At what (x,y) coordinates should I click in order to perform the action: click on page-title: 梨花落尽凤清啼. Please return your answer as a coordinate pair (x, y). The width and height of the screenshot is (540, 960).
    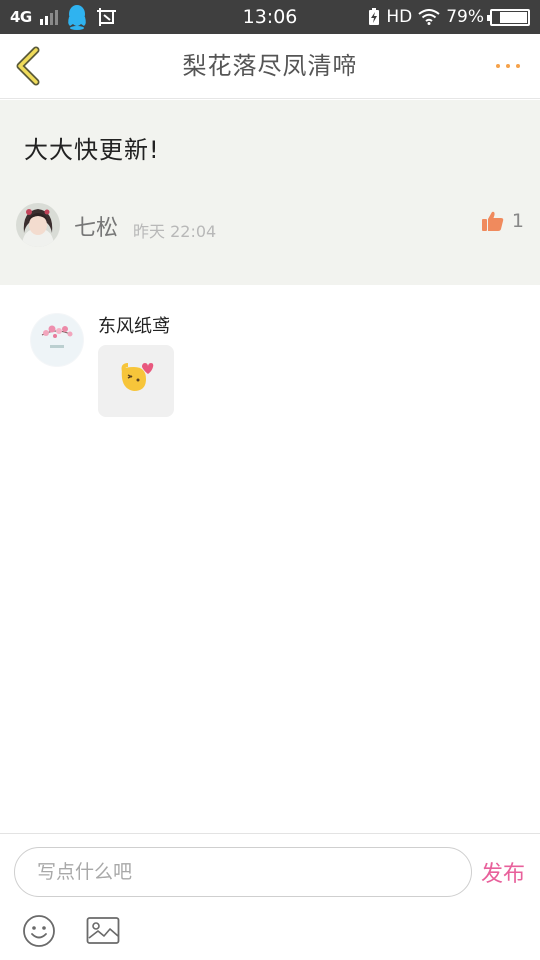
    Looking at the image, I should click on (270, 66).